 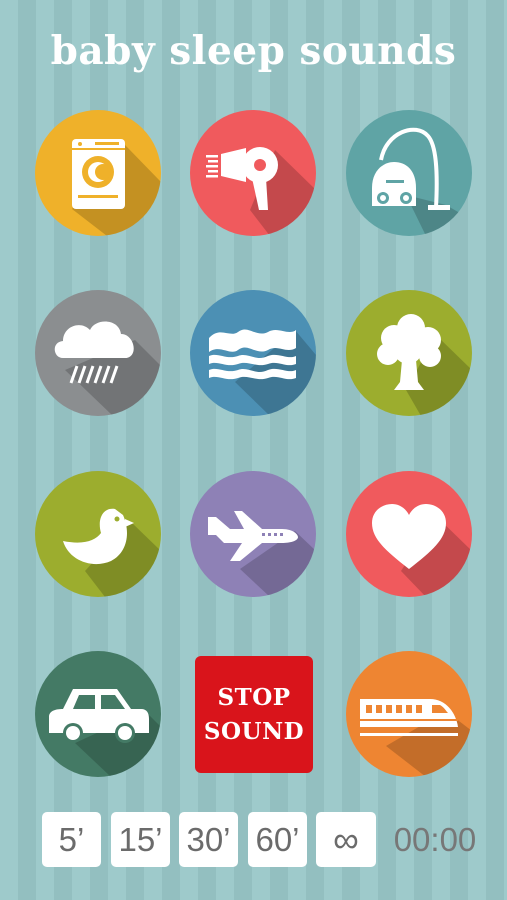 What do you see at coordinates (253, 51) in the screenshot?
I see `app-title: baby sleep sounds` at bounding box center [253, 51].